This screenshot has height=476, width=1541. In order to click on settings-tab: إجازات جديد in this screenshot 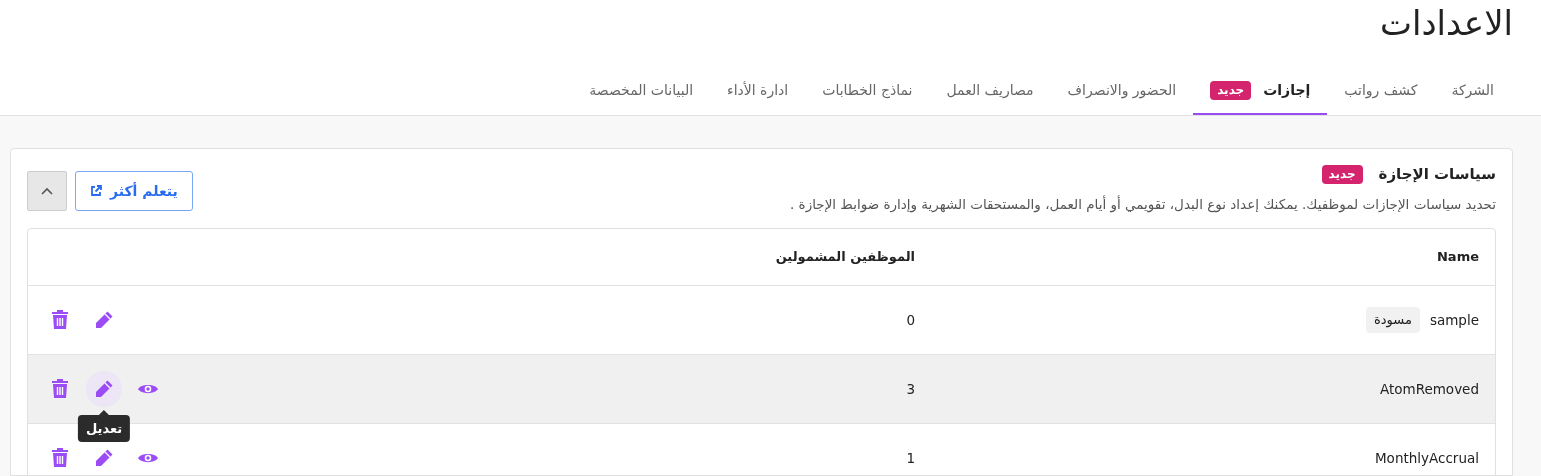, I will do `click(1260, 92)`.